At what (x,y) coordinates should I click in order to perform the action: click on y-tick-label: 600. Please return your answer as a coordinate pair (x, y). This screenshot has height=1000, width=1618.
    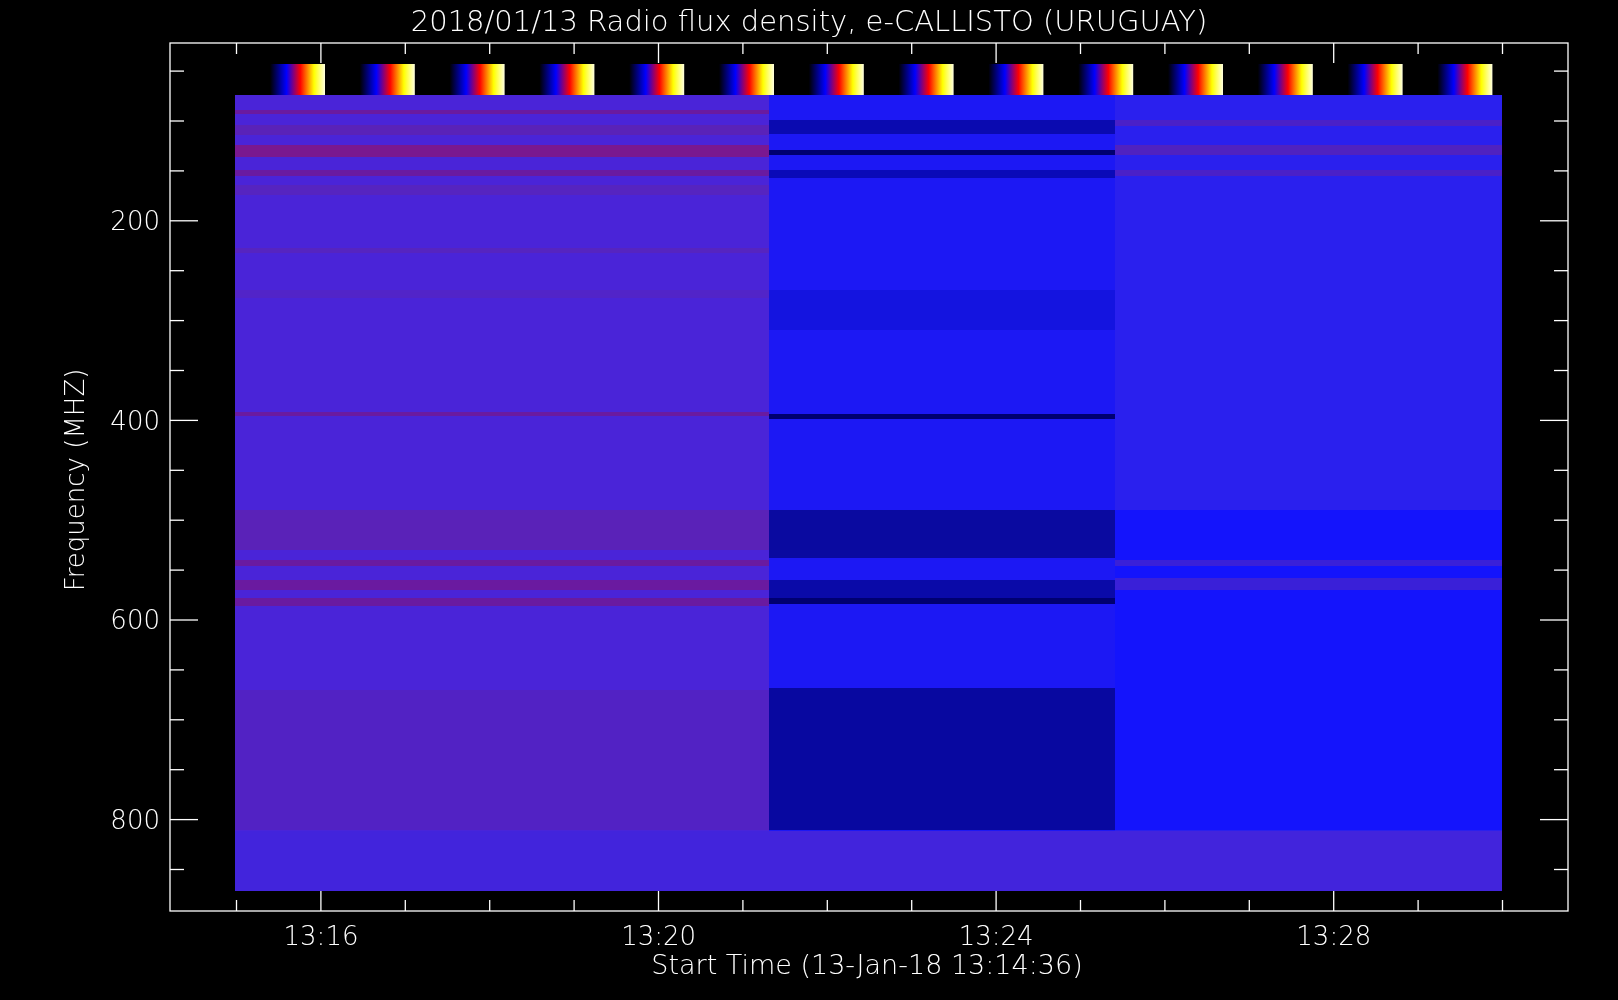
    Looking at the image, I should click on (135, 620).